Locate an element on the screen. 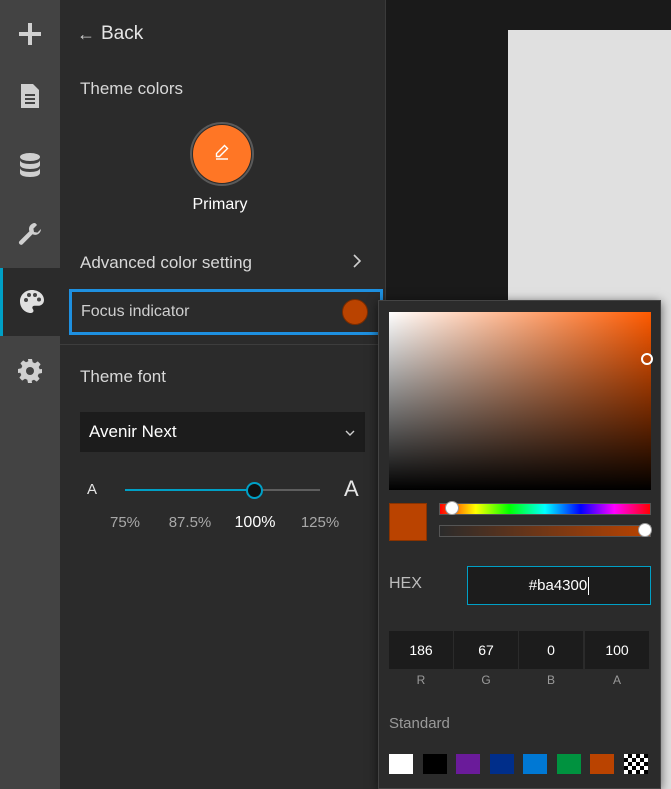  saturation-area is located at coordinates (521, 401).